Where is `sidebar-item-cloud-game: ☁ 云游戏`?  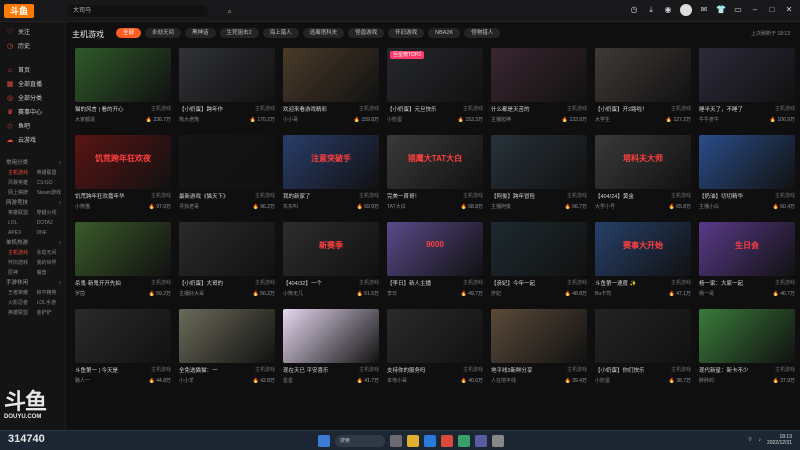
sidebar-item-cloud-game: ☁ 云游戏 is located at coordinates (32, 141).